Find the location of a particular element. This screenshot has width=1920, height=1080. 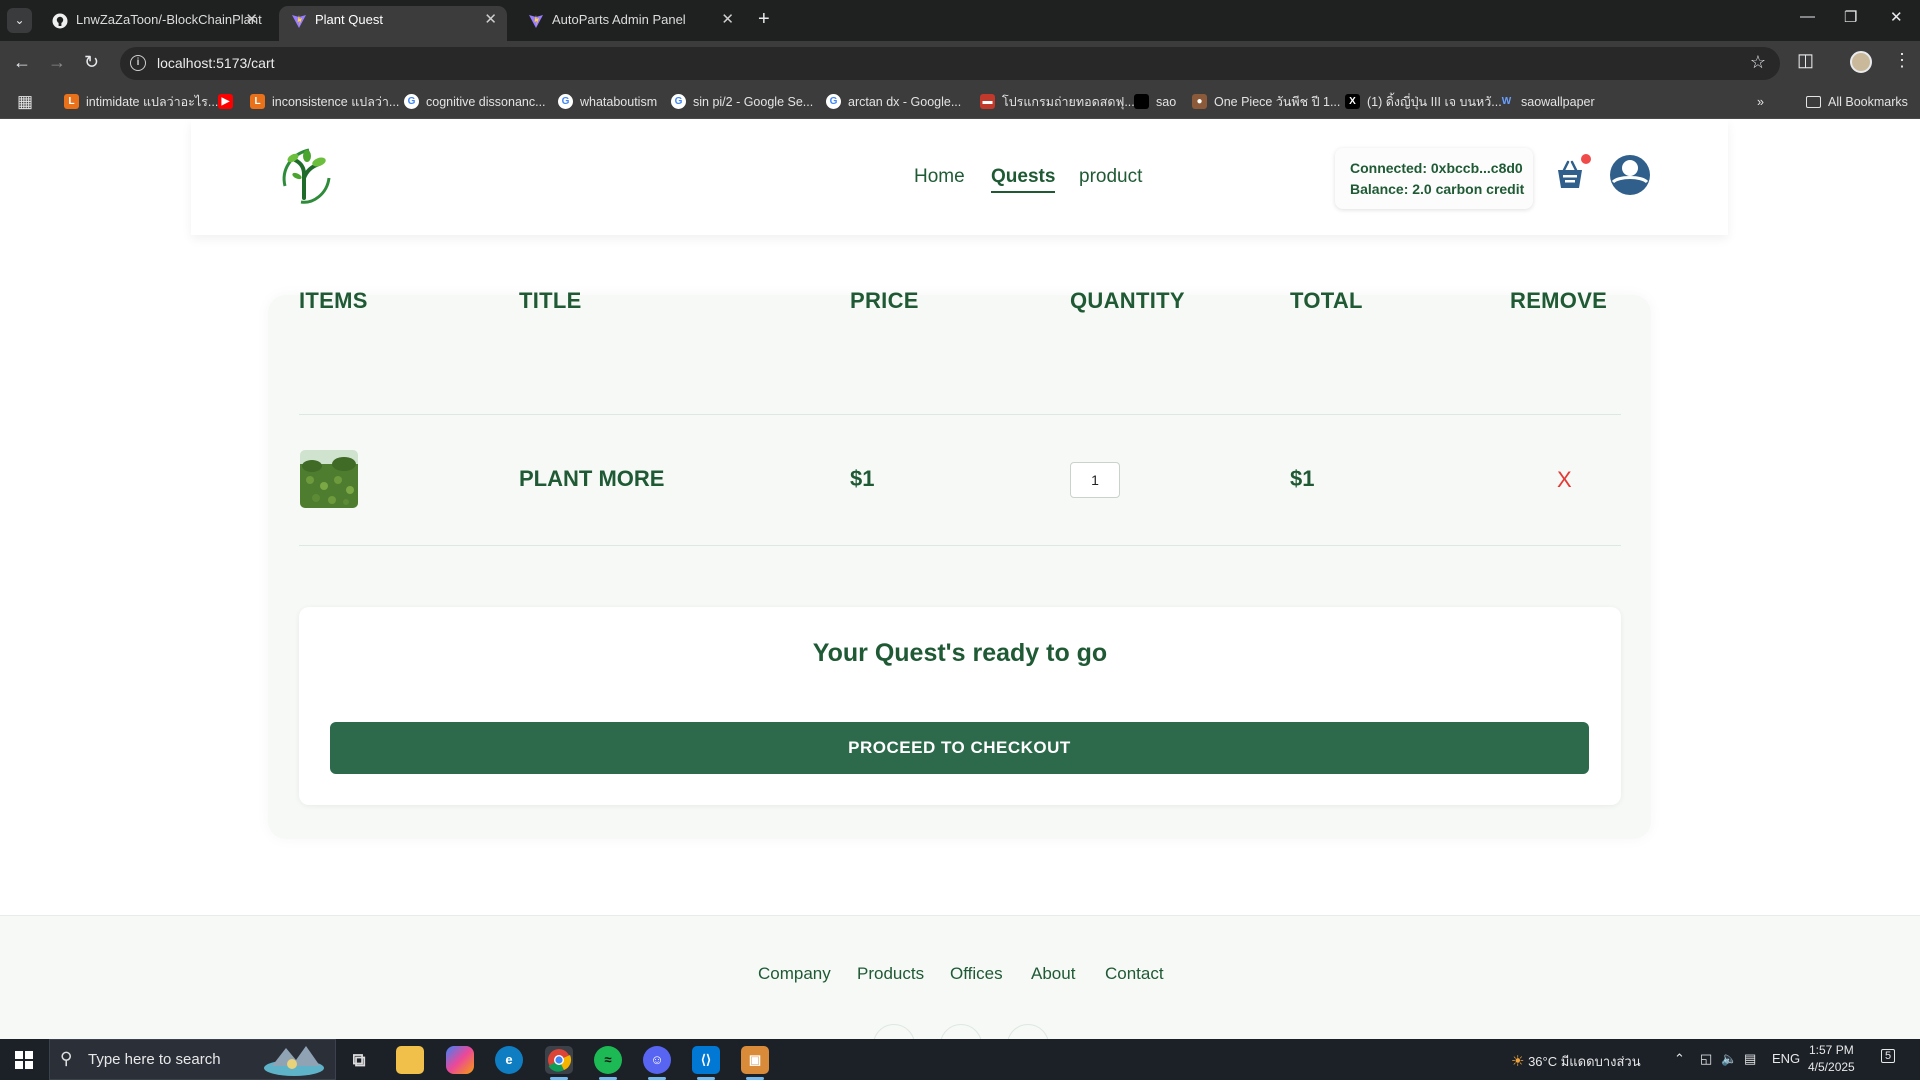

weather-widget: ☀ 36°C มีแดดบางส่วน is located at coordinates (1576, 1061).